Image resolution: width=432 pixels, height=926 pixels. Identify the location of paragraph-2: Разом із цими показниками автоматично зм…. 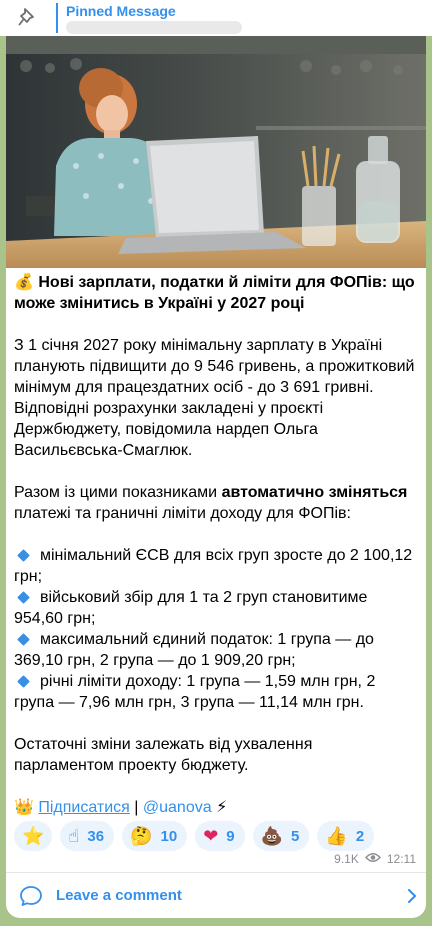
(215, 503).